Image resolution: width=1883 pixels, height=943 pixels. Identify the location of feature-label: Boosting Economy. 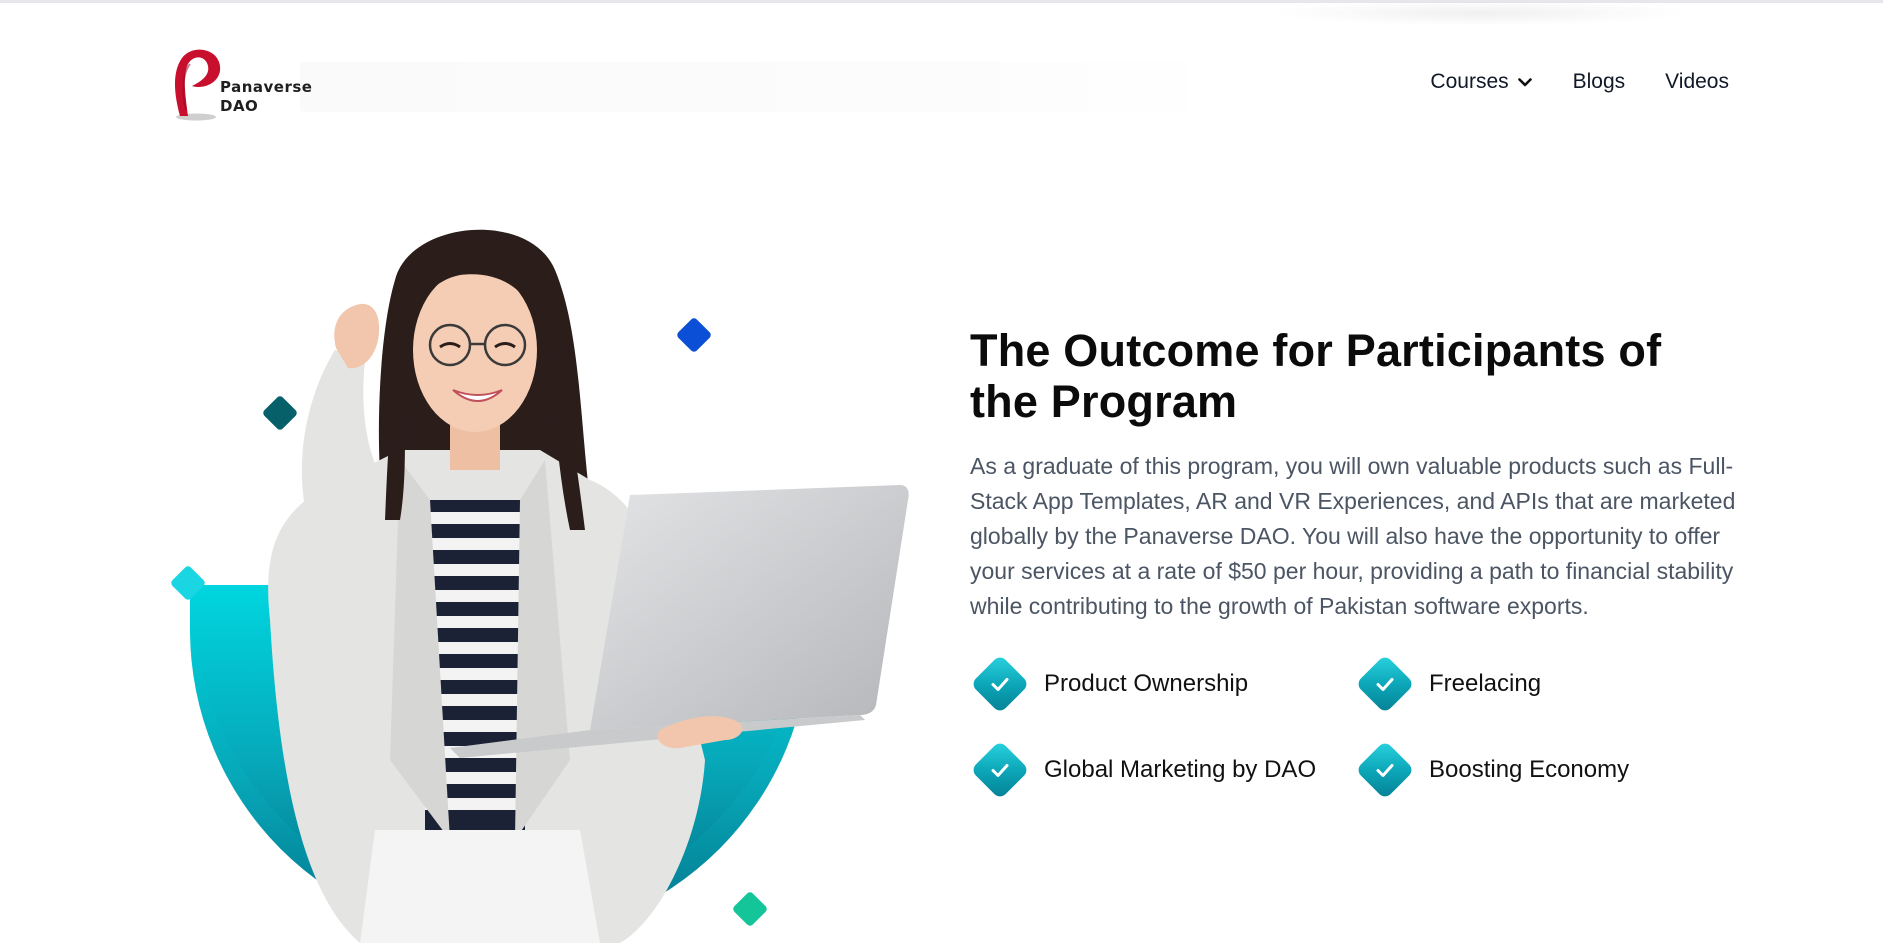
(1529, 769).